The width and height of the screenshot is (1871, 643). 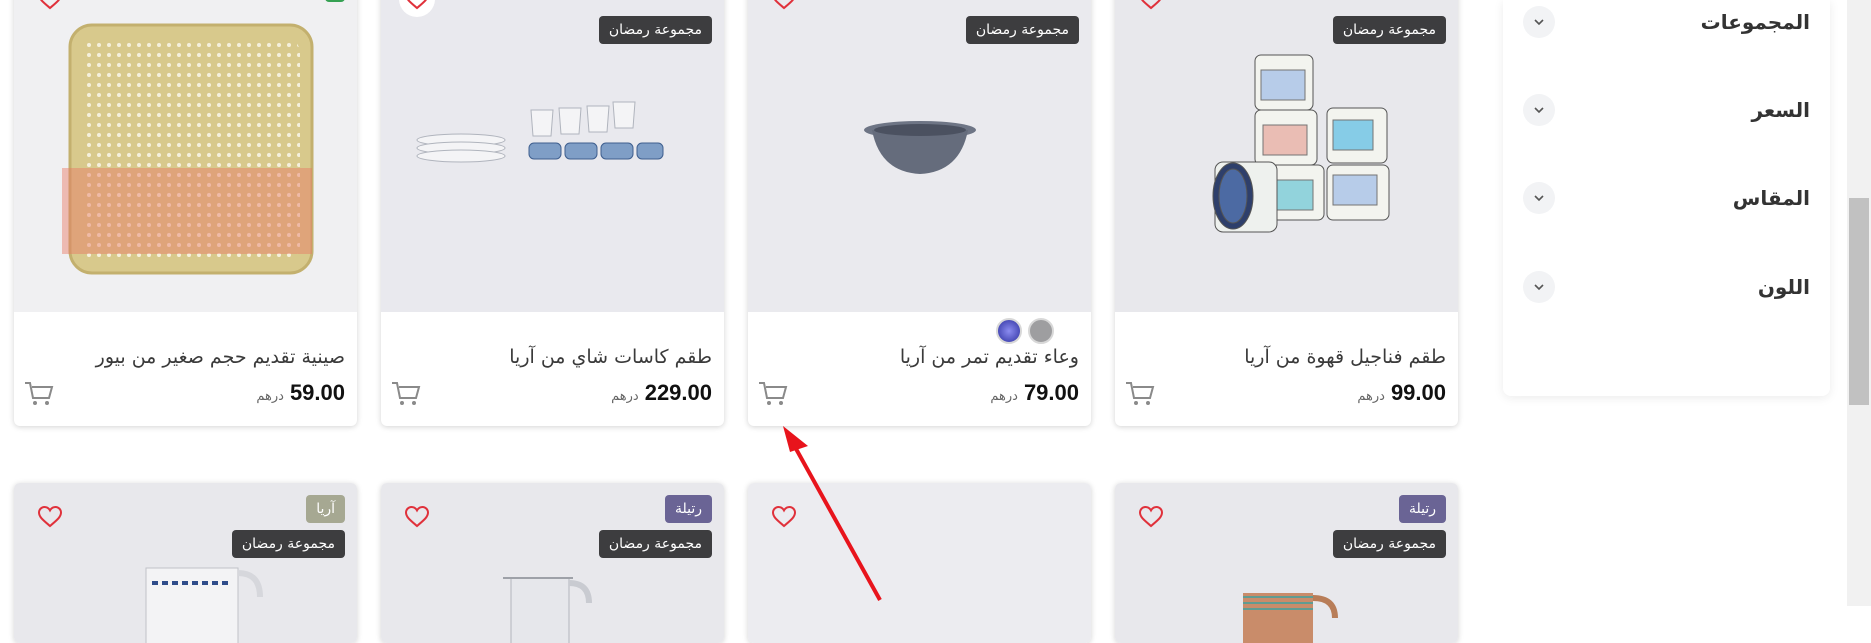 I want to click on filter-color: اللون, so click(x=1666, y=287).